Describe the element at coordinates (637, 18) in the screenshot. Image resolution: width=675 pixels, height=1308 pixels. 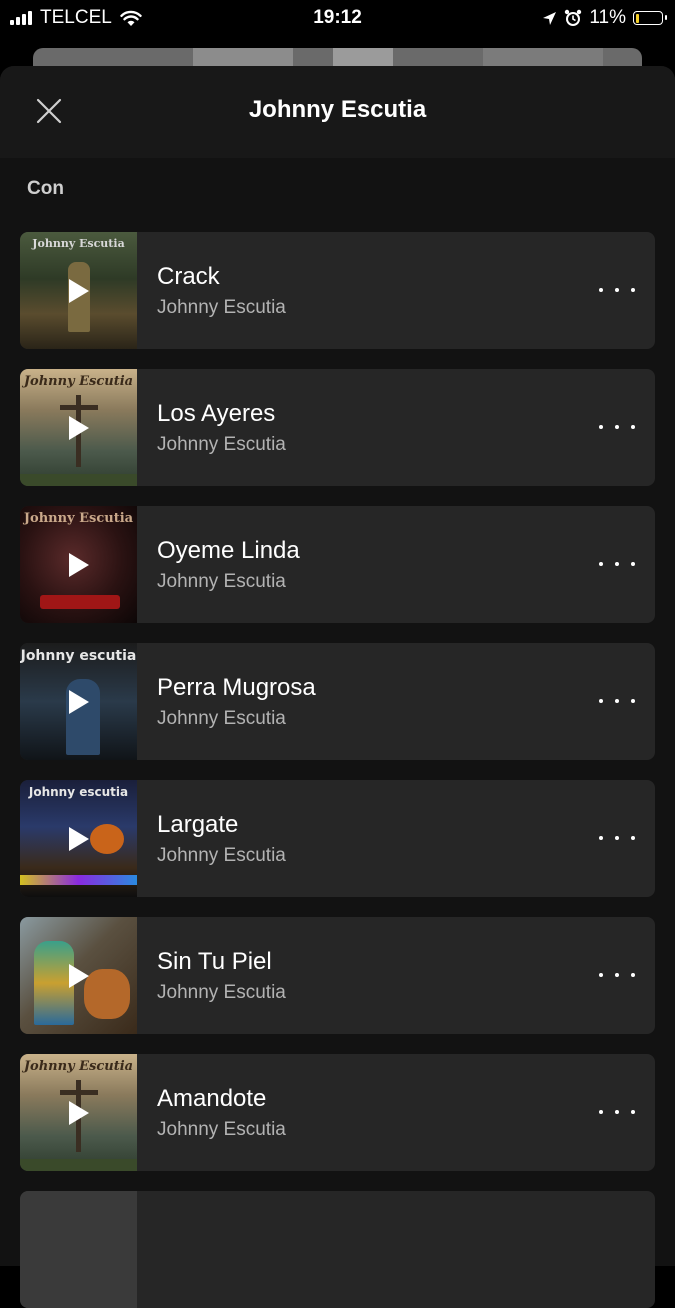
I see `battery-fill` at that location.